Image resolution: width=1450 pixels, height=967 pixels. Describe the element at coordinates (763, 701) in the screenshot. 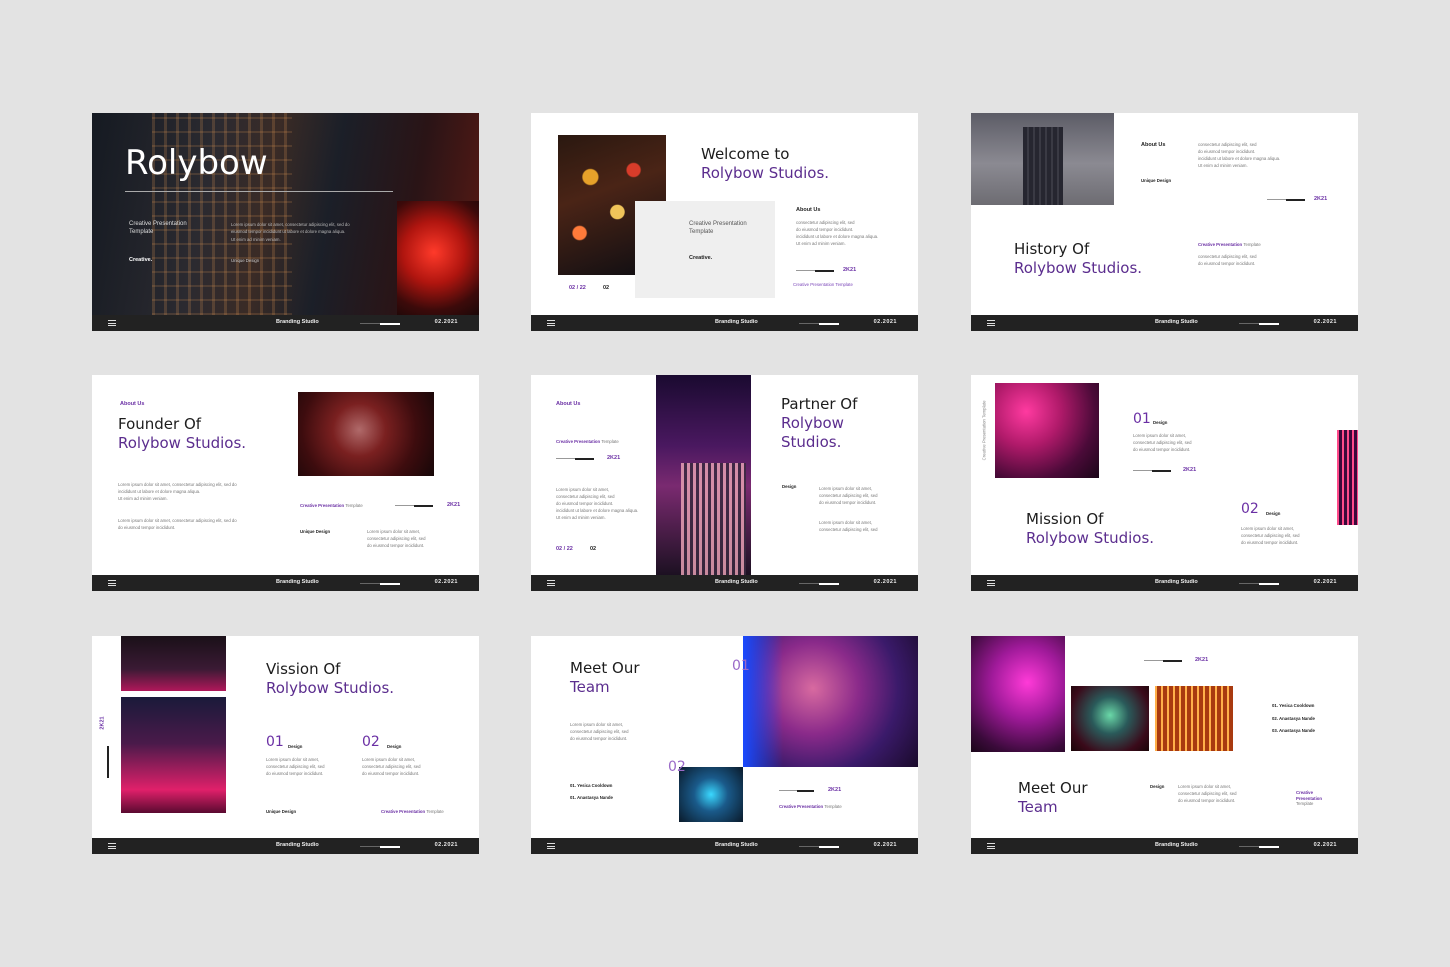

I see `portrait-blue-edge` at that location.